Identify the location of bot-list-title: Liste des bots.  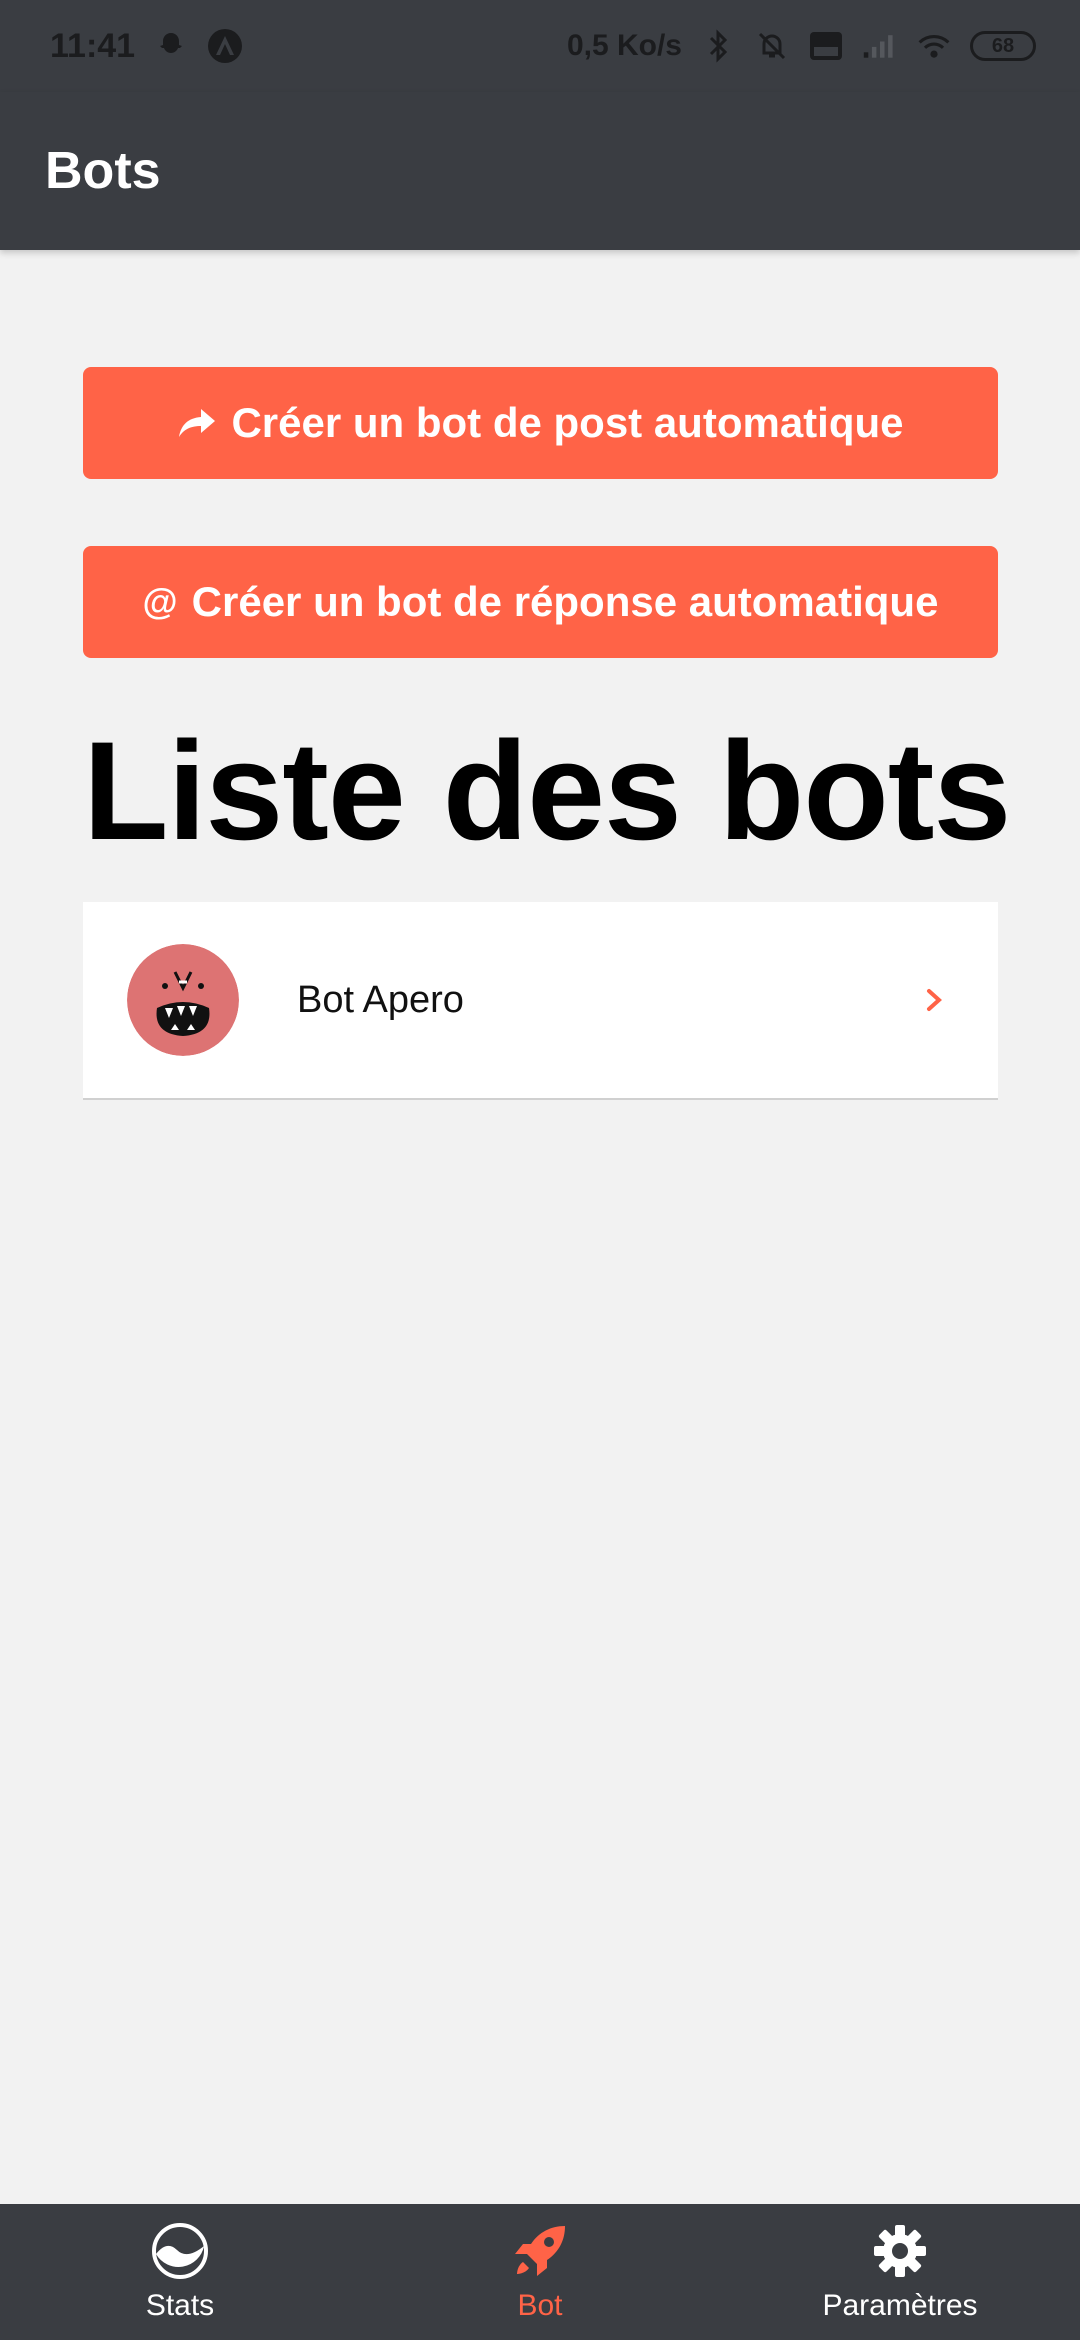
(547, 790).